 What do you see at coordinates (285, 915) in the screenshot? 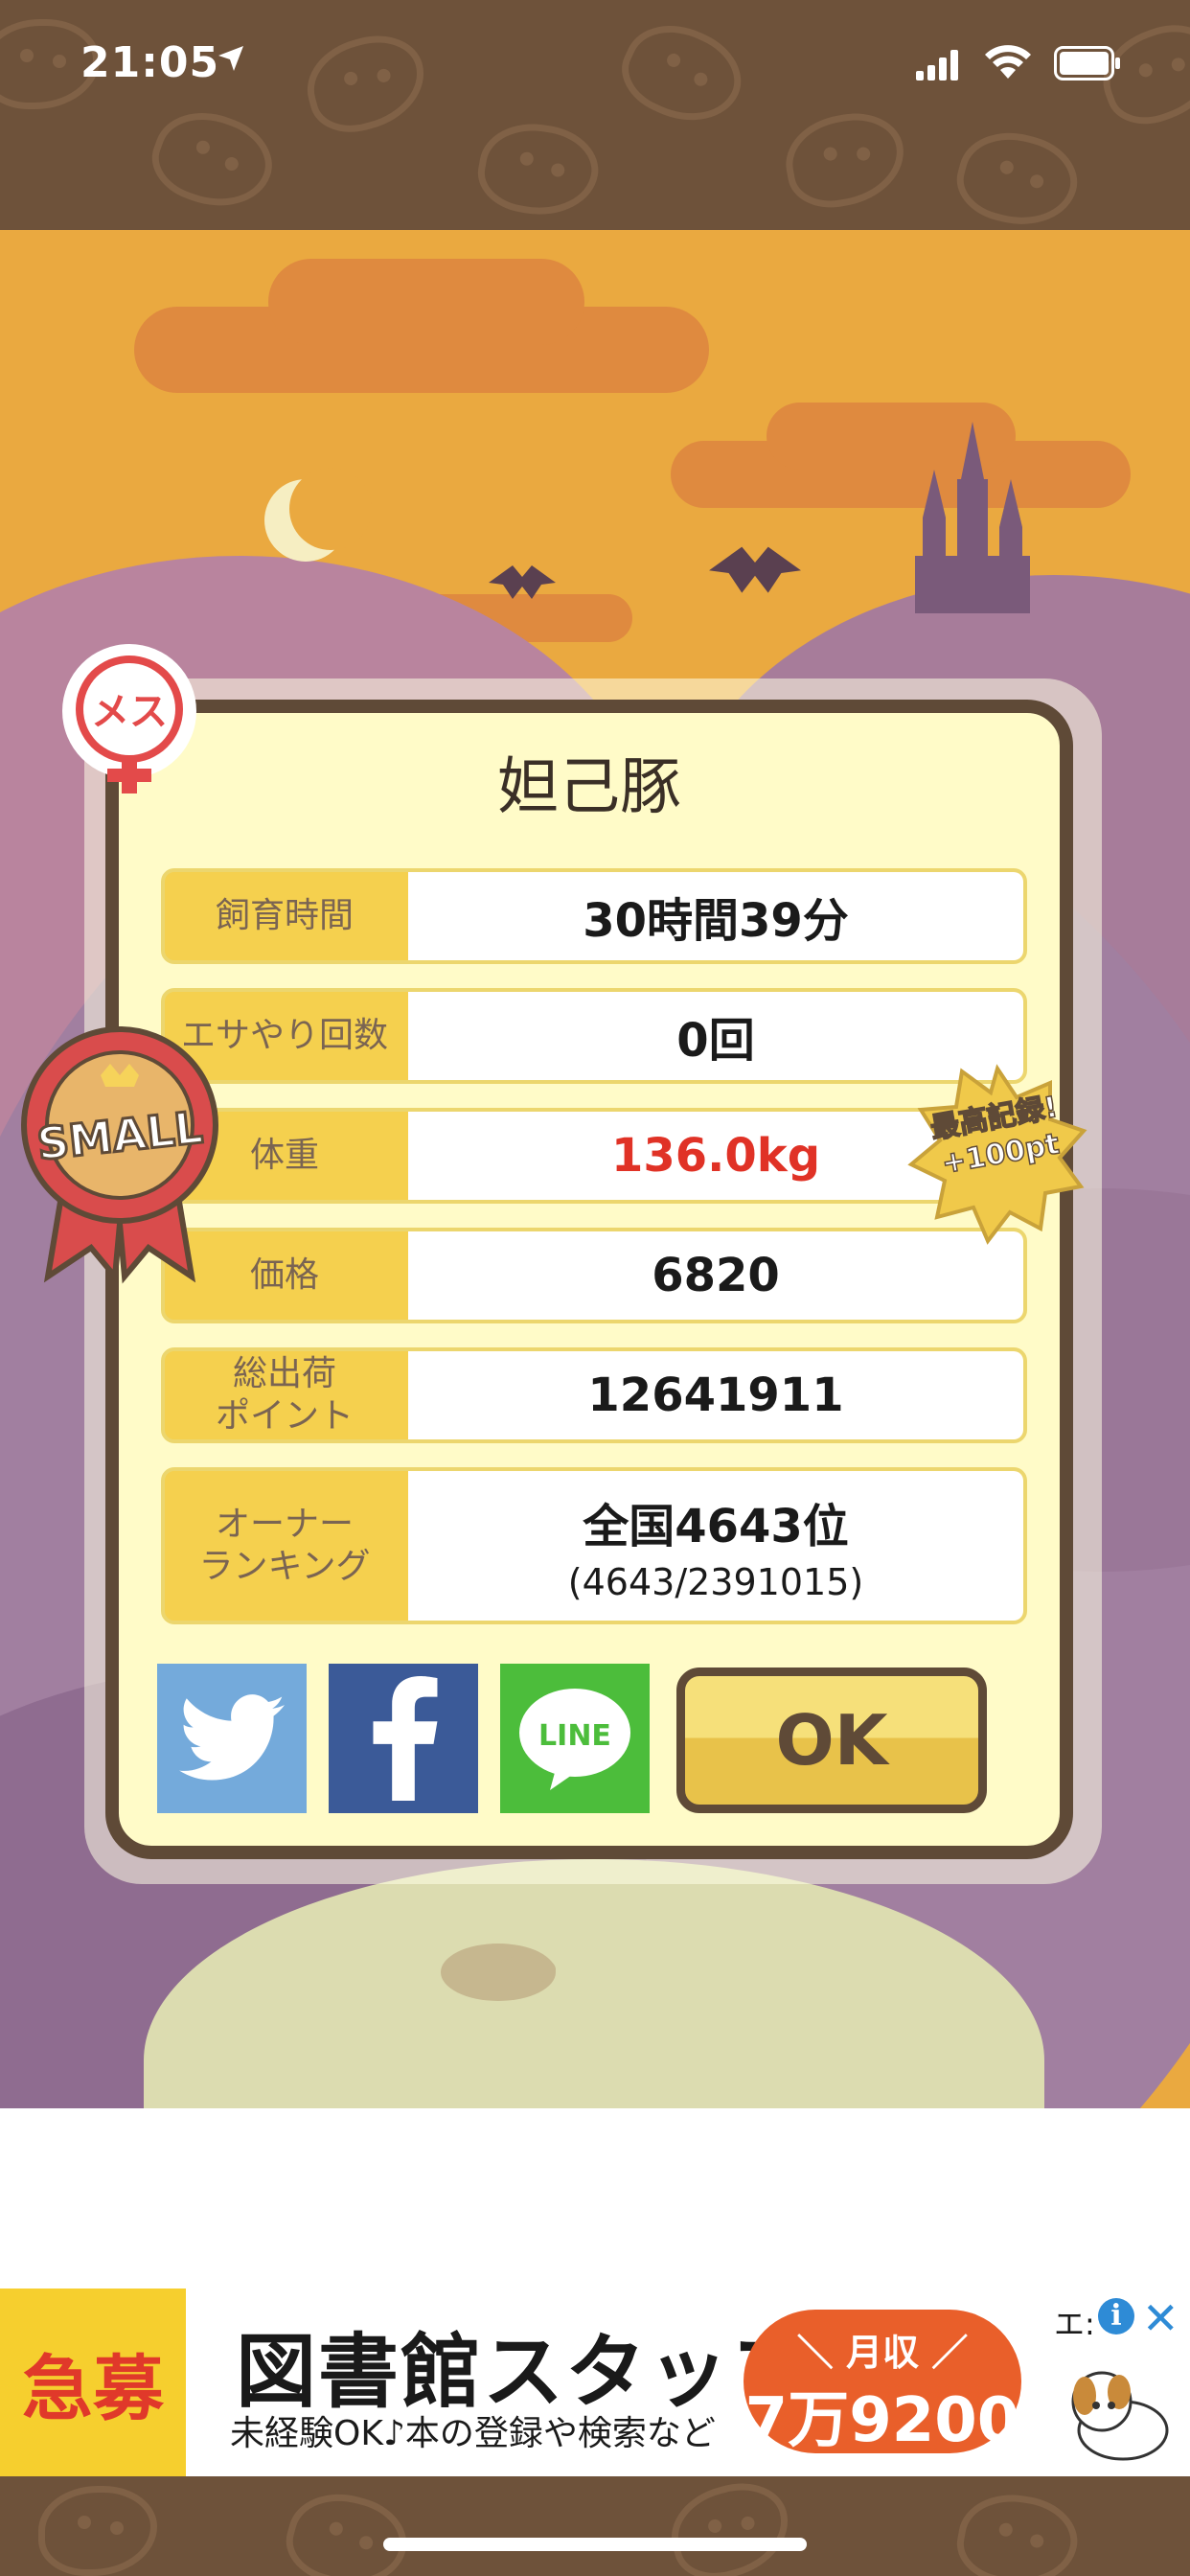
I see `stat-label: 飼育時間` at bounding box center [285, 915].